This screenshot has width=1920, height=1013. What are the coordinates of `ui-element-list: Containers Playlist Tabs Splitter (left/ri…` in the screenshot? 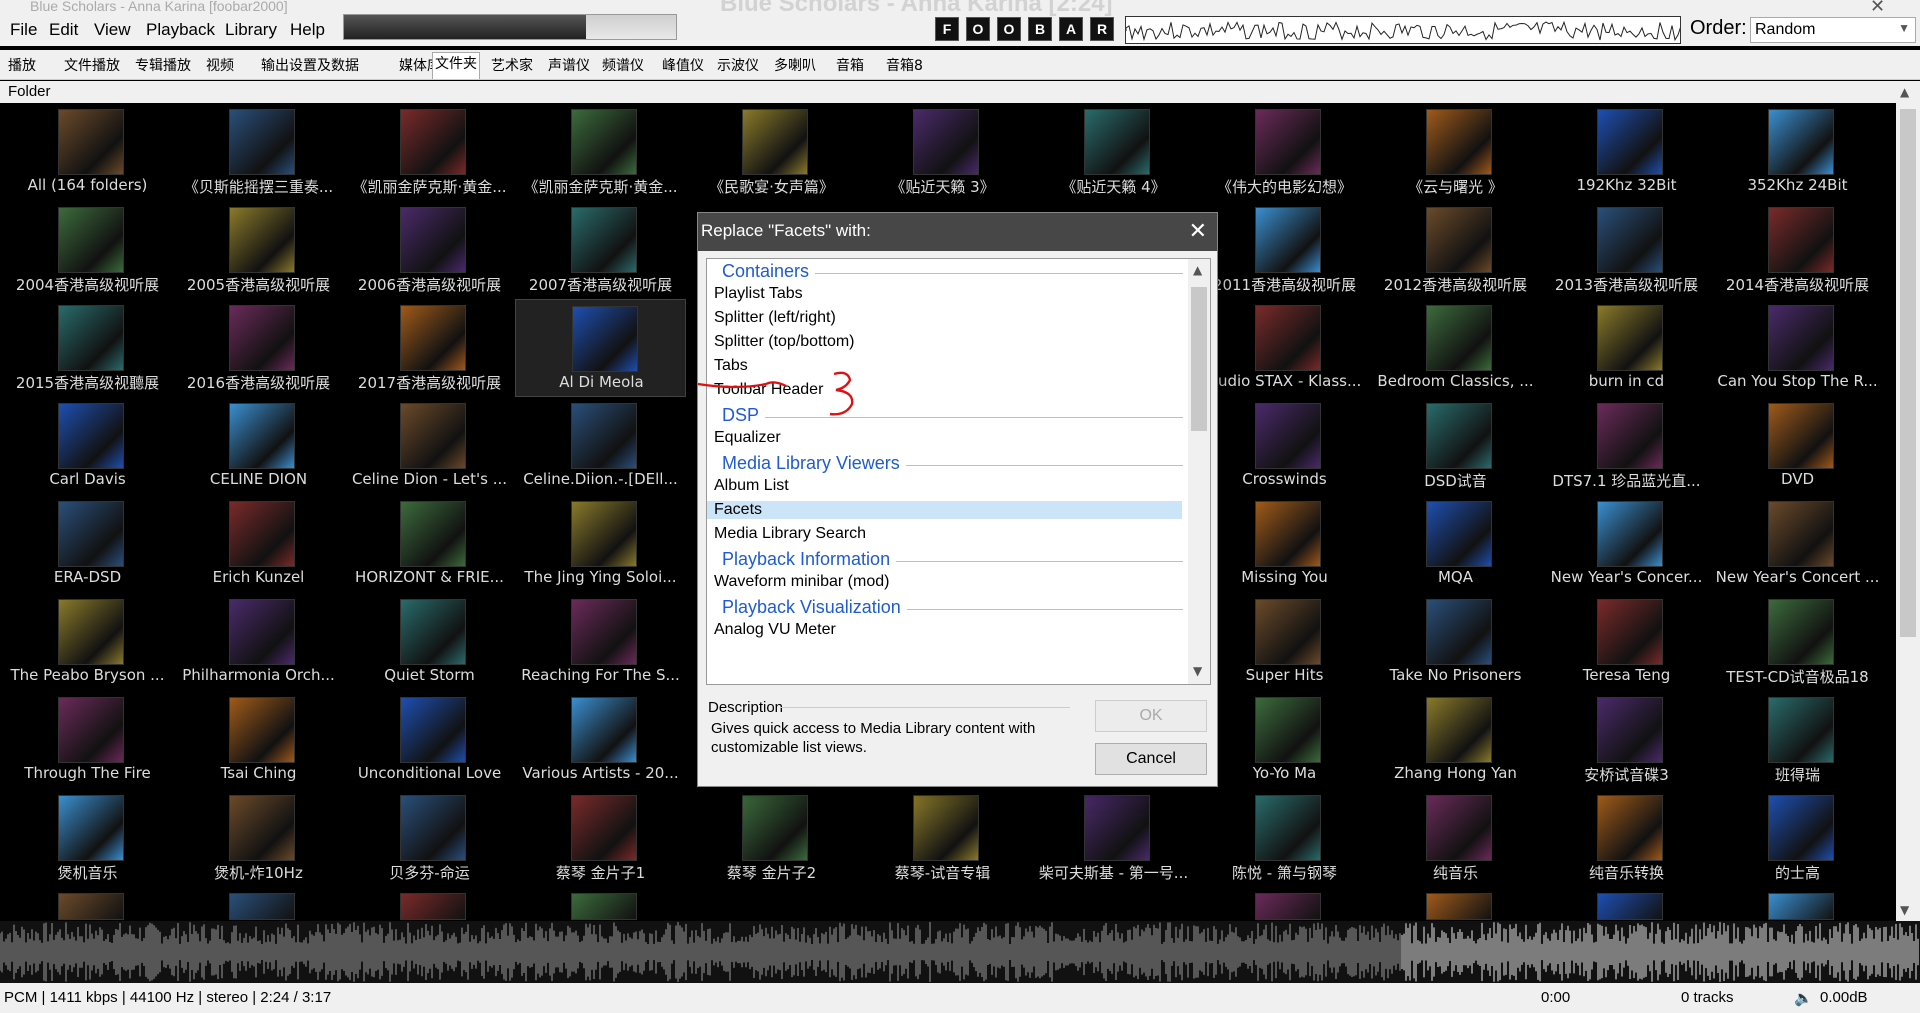 It's located at (958, 471).